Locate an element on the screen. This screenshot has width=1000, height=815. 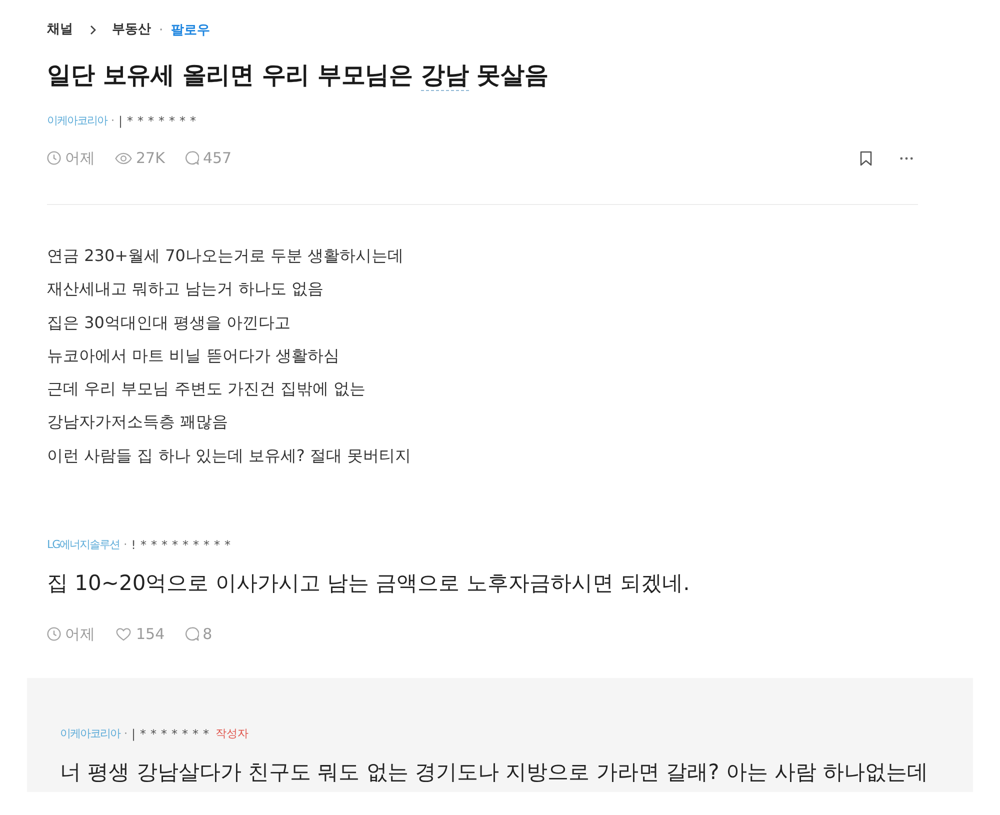
follow-link: 팔로우 is located at coordinates (190, 30).